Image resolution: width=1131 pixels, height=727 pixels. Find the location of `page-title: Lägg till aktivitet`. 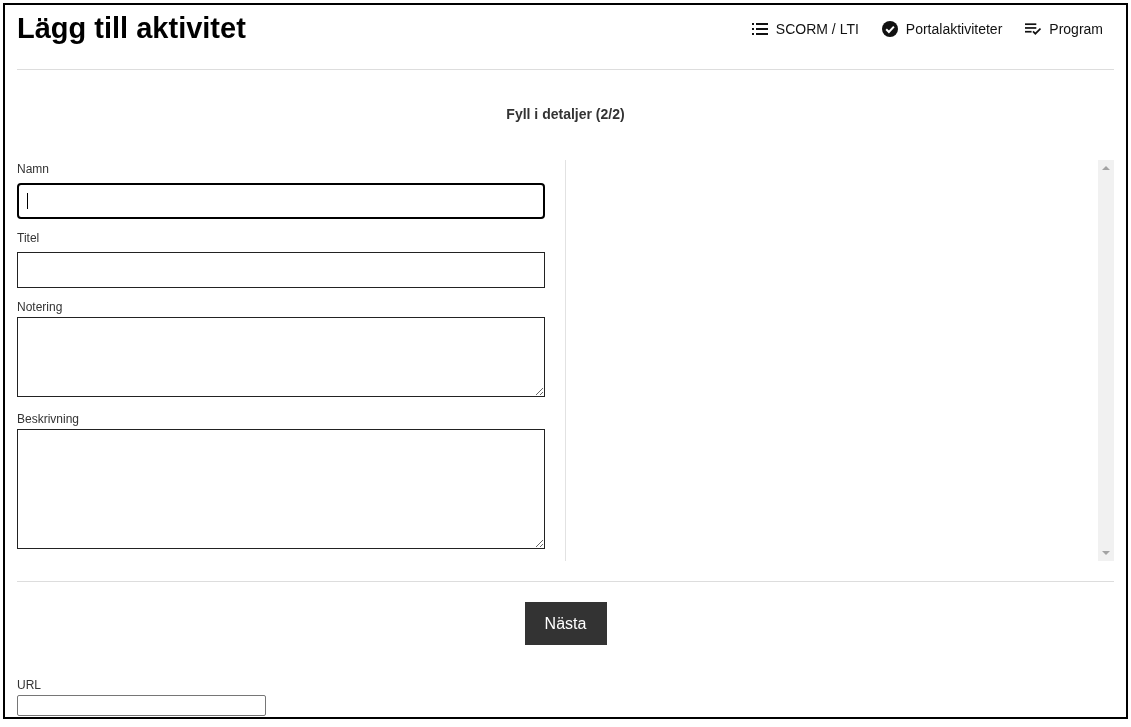

page-title: Lägg till aktivitet is located at coordinates (131, 28).